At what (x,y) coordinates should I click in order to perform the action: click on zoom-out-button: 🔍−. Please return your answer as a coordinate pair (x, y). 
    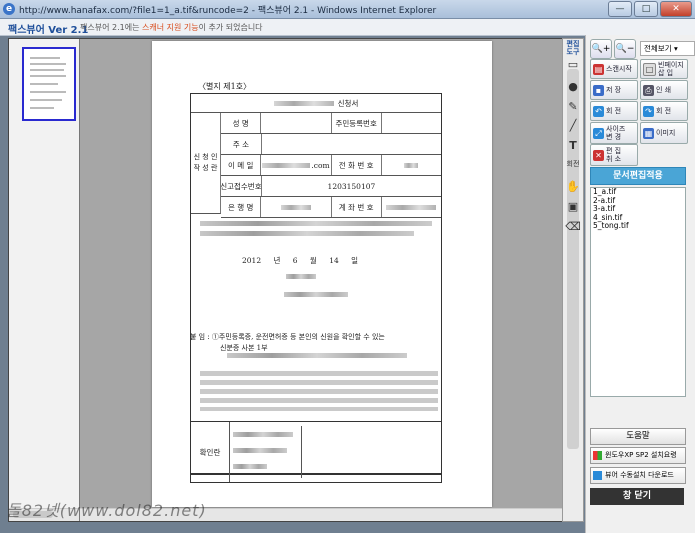
    Looking at the image, I should click on (625, 49).